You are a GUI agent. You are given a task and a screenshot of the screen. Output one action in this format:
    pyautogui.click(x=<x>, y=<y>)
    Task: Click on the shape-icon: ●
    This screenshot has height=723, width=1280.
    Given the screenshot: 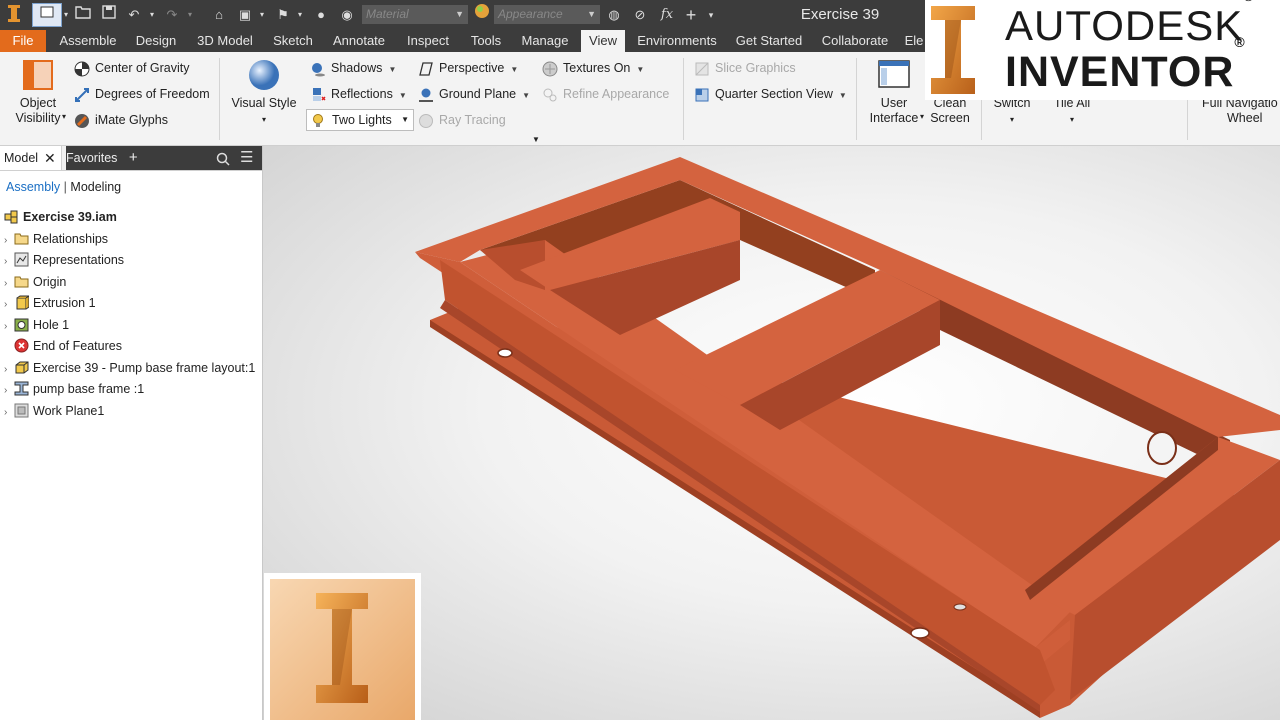 What is the action you would take?
    pyautogui.click(x=321, y=15)
    